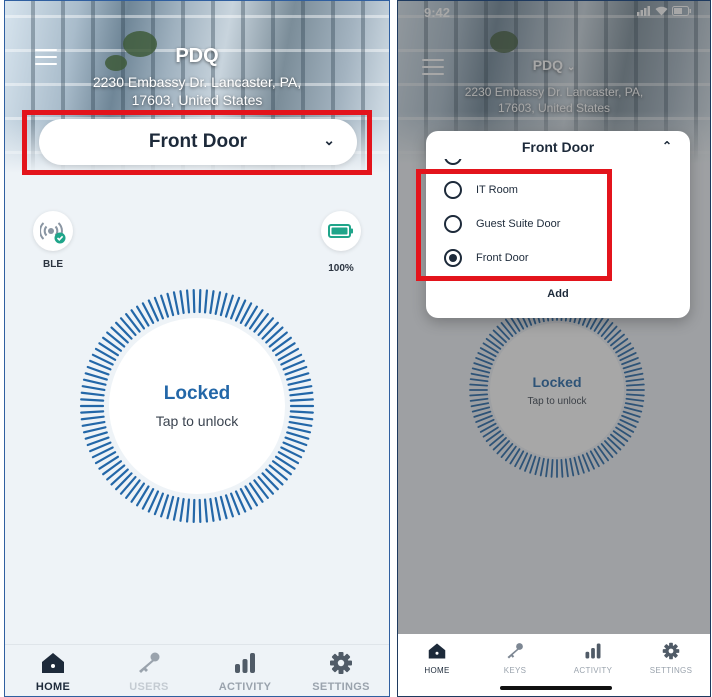  I want to click on tab-keys: KEYS, so click(515, 658).